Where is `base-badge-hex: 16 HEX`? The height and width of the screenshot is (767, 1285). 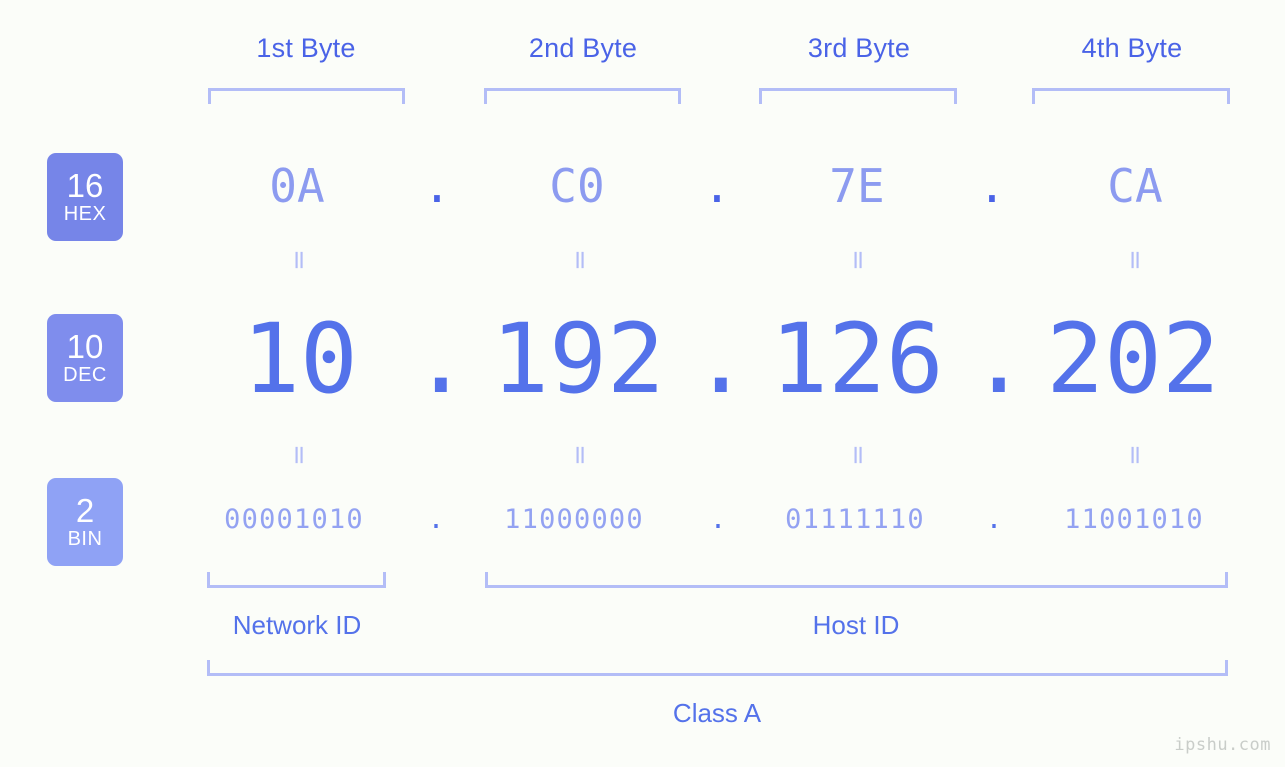 base-badge-hex: 16 HEX is located at coordinates (85, 197).